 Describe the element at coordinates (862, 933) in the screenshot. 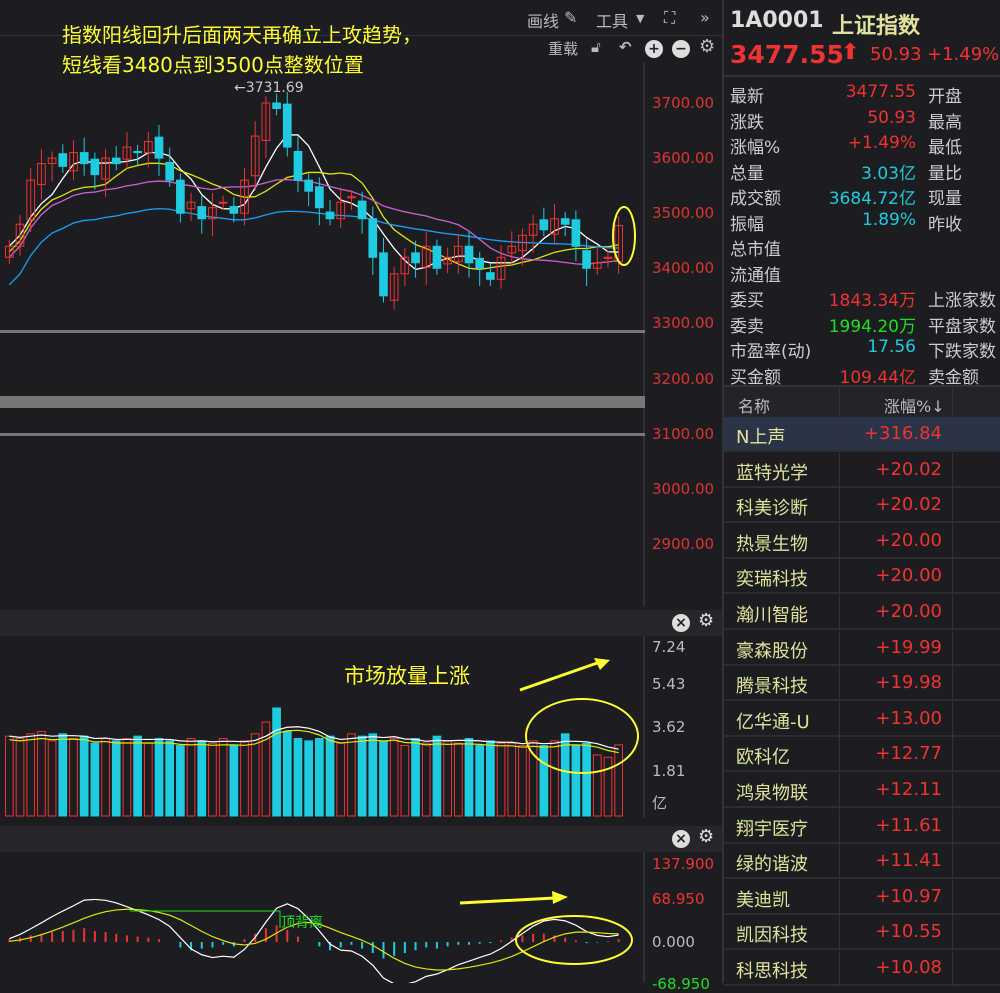

I see `list-item: 凯因科技 +10.55` at that location.